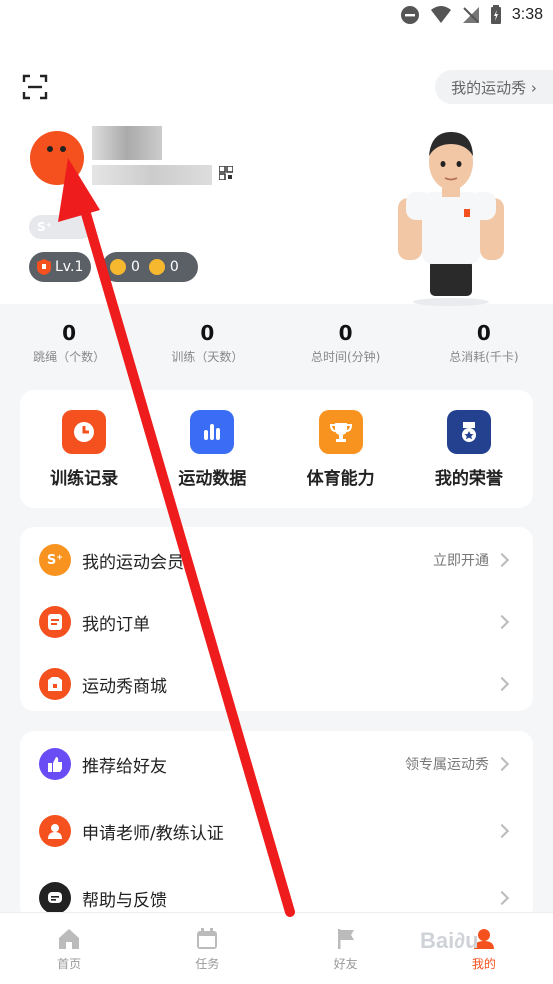  What do you see at coordinates (346, 349) in the screenshot?
I see `stat-total-time: 0 总时间(分钟)` at bounding box center [346, 349].